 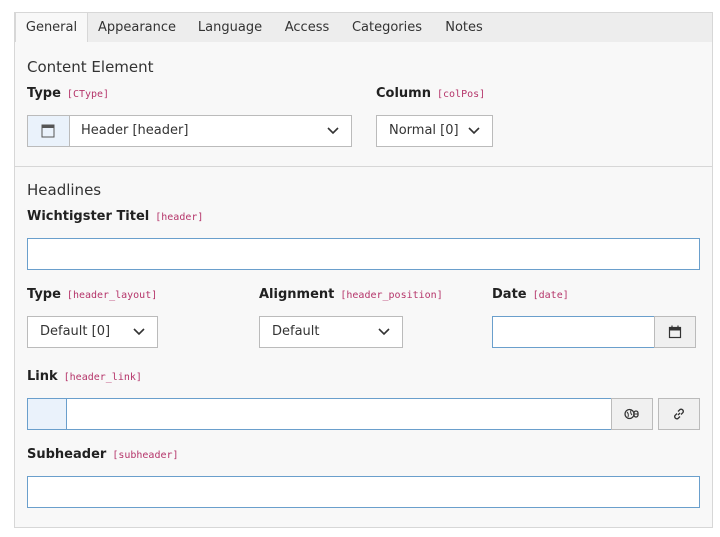 What do you see at coordinates (88, 94) in the screenshot?
I see `ctype-code: [CType]` at bounding box center [88, 94].